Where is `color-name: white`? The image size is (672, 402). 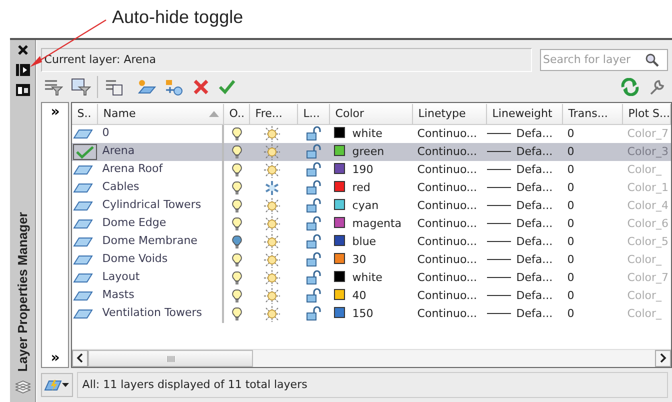 color-name: white is located at coordinates (367, 133).